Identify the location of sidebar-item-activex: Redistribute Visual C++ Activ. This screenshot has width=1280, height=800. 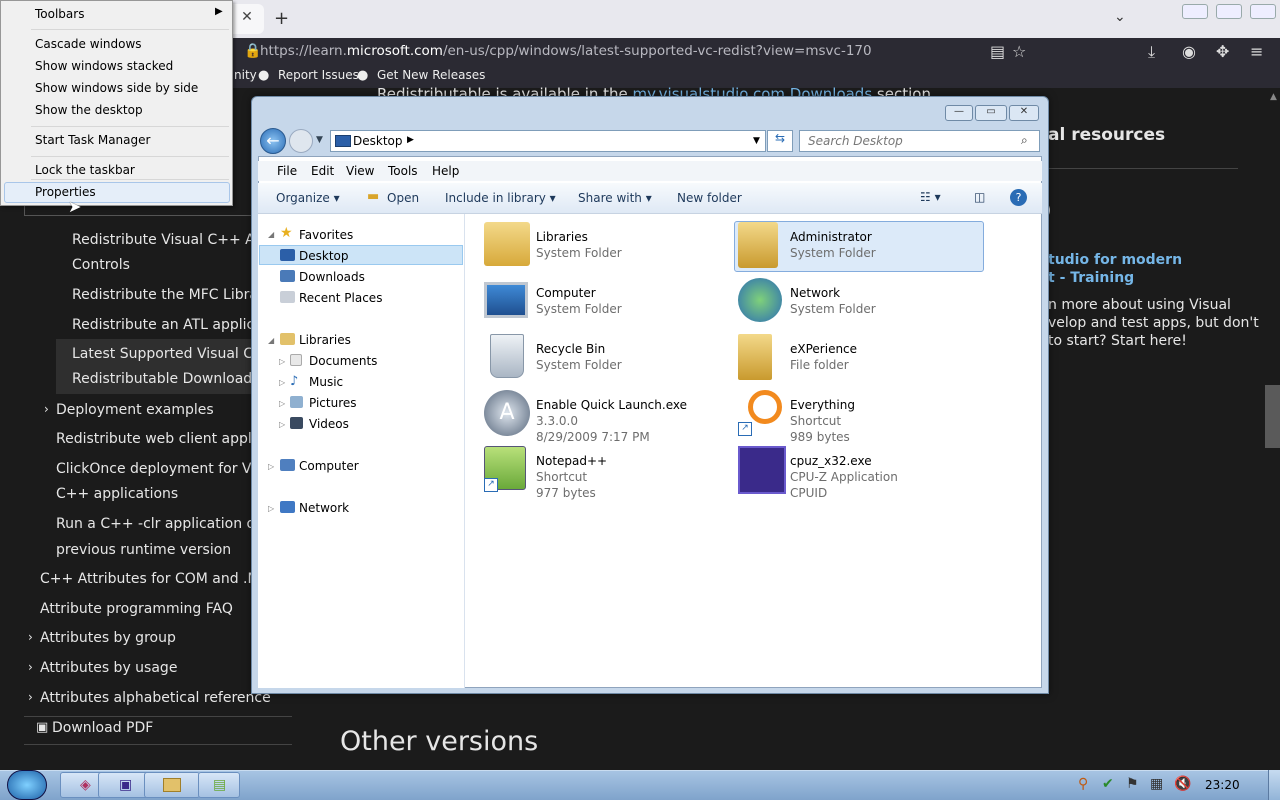
(176, 240).